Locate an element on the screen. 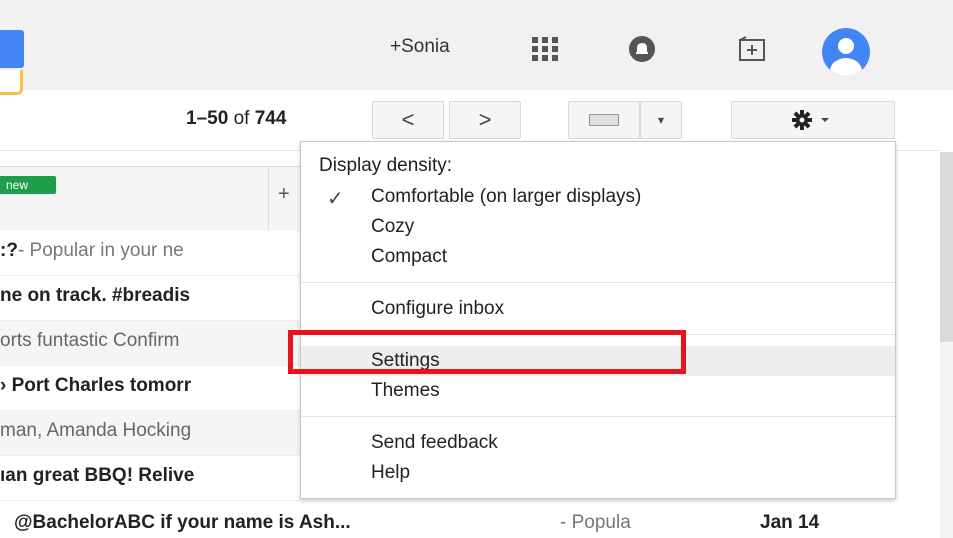 Image resolution: width=953 pixels, height=538 pixels. tab-divider is located at coordinates (268, 198).